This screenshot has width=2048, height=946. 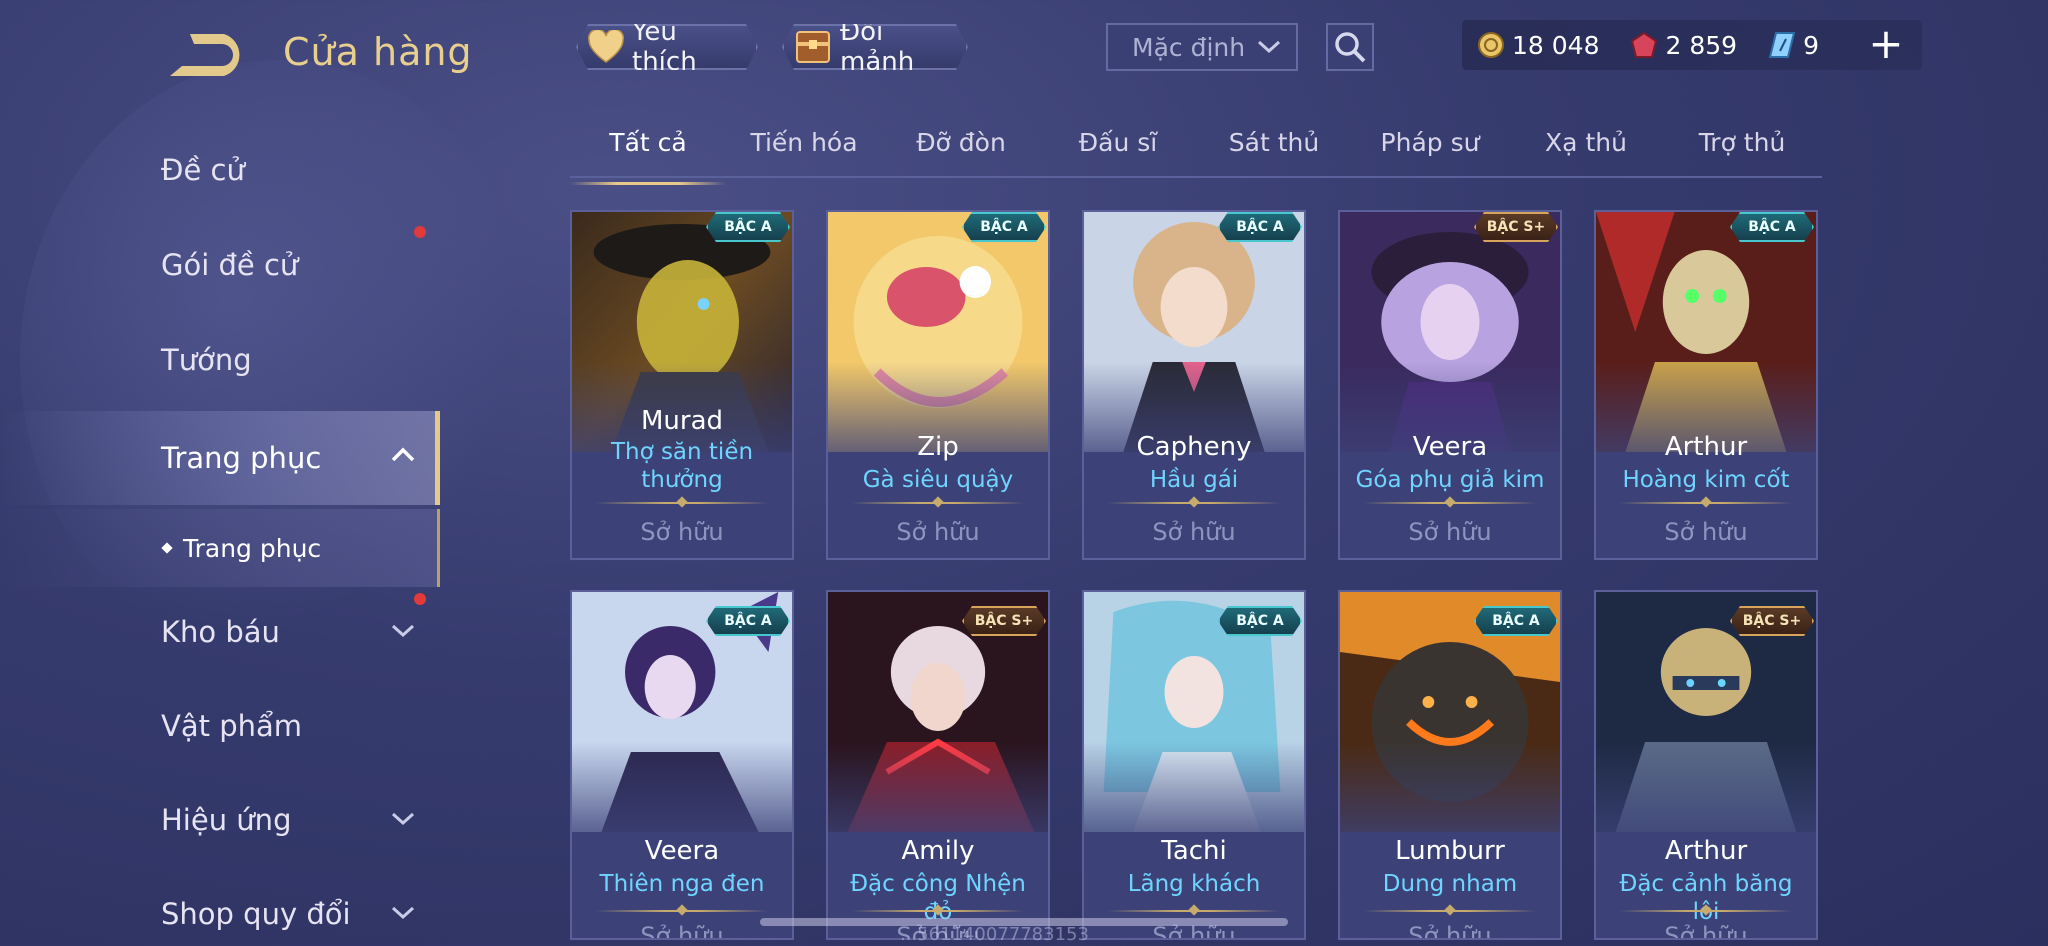 What do you see at coordinates (938, 385) in the screenshot?
I see `skin-card: BẬC A Zip Gà siêu quậy Sở hữu` at bounding box center [938, 385].